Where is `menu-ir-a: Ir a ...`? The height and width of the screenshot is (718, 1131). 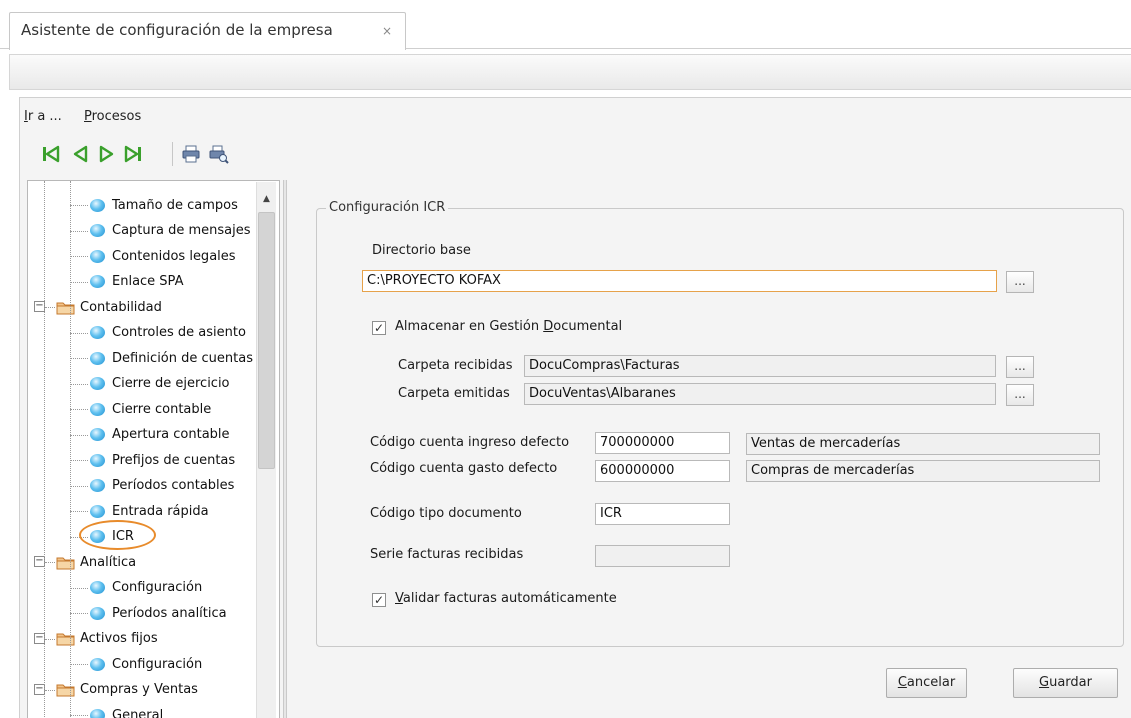 menu-ir-a: Ir a ... is located at coordinates (43, 116).